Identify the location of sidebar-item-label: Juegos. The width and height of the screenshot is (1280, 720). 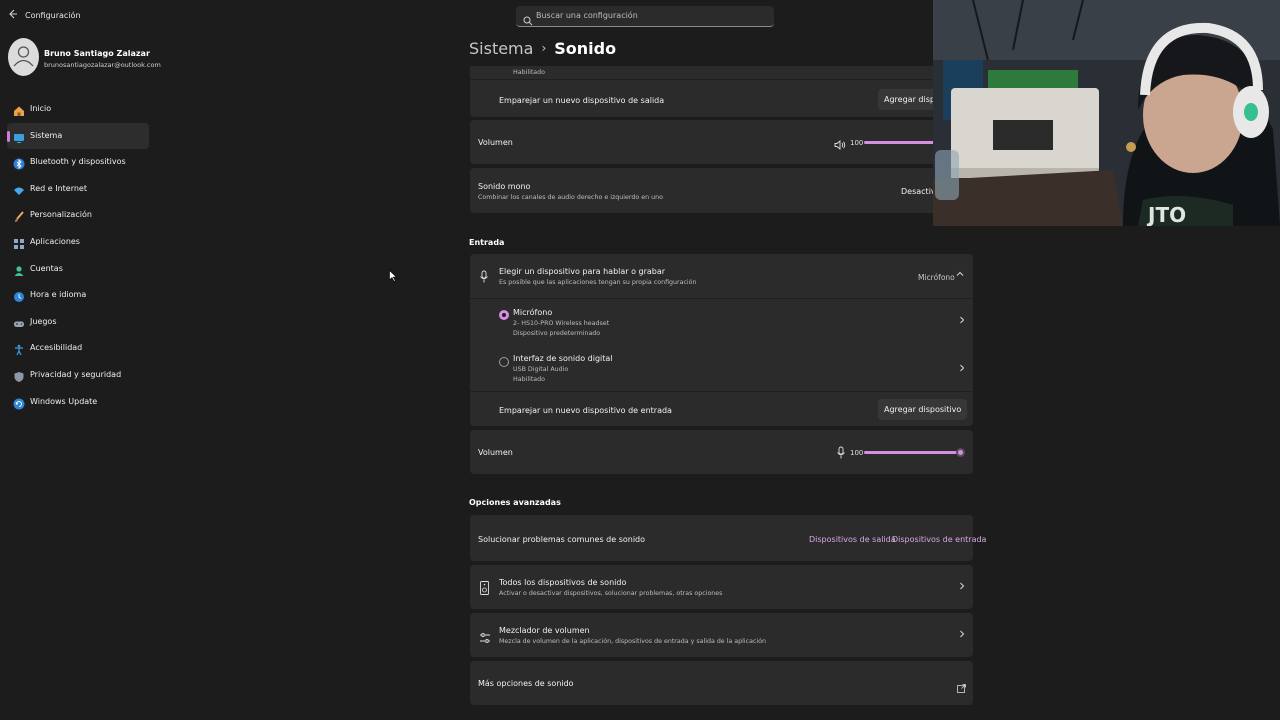
(43, 321).